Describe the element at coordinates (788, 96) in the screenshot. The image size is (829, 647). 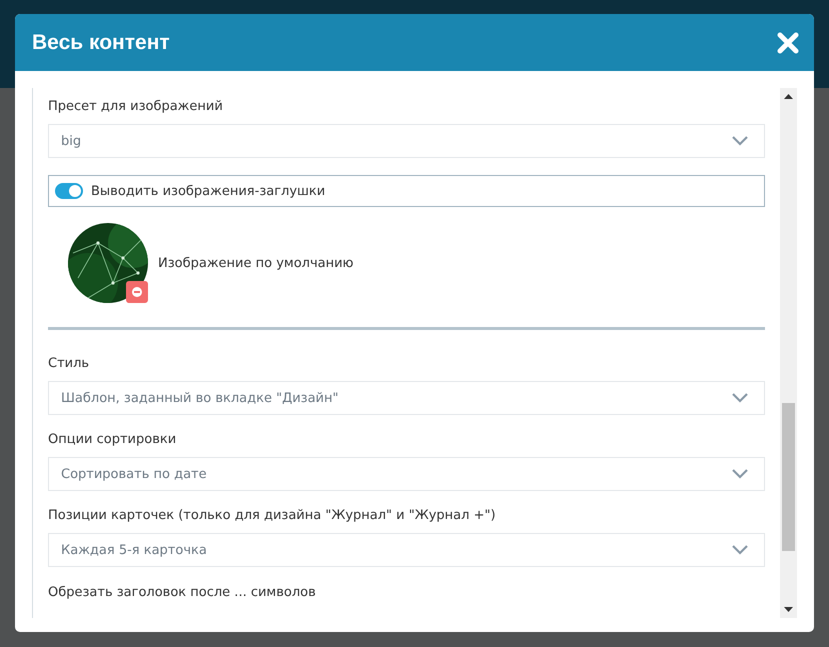
I see `scroll-up-icon` at that location.